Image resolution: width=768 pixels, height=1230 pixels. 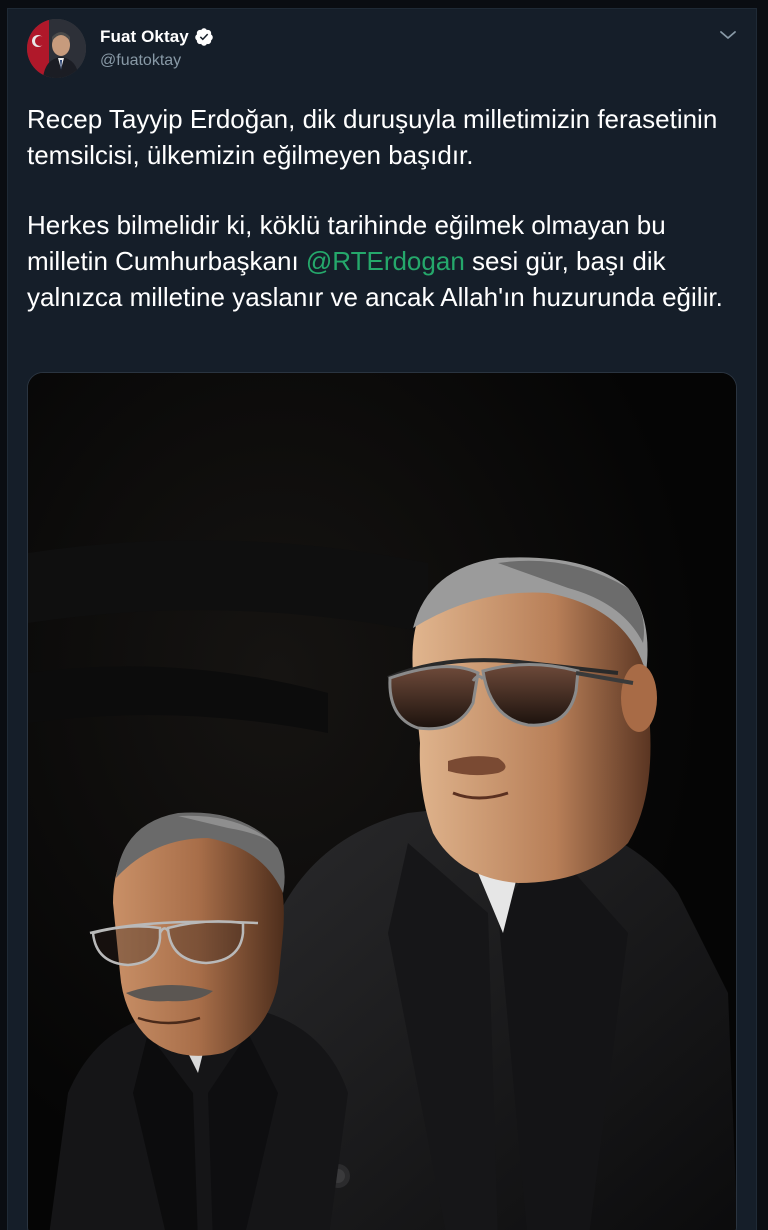 I want to click on user-handle: @fuatoktay, so click(x=157, y=61).